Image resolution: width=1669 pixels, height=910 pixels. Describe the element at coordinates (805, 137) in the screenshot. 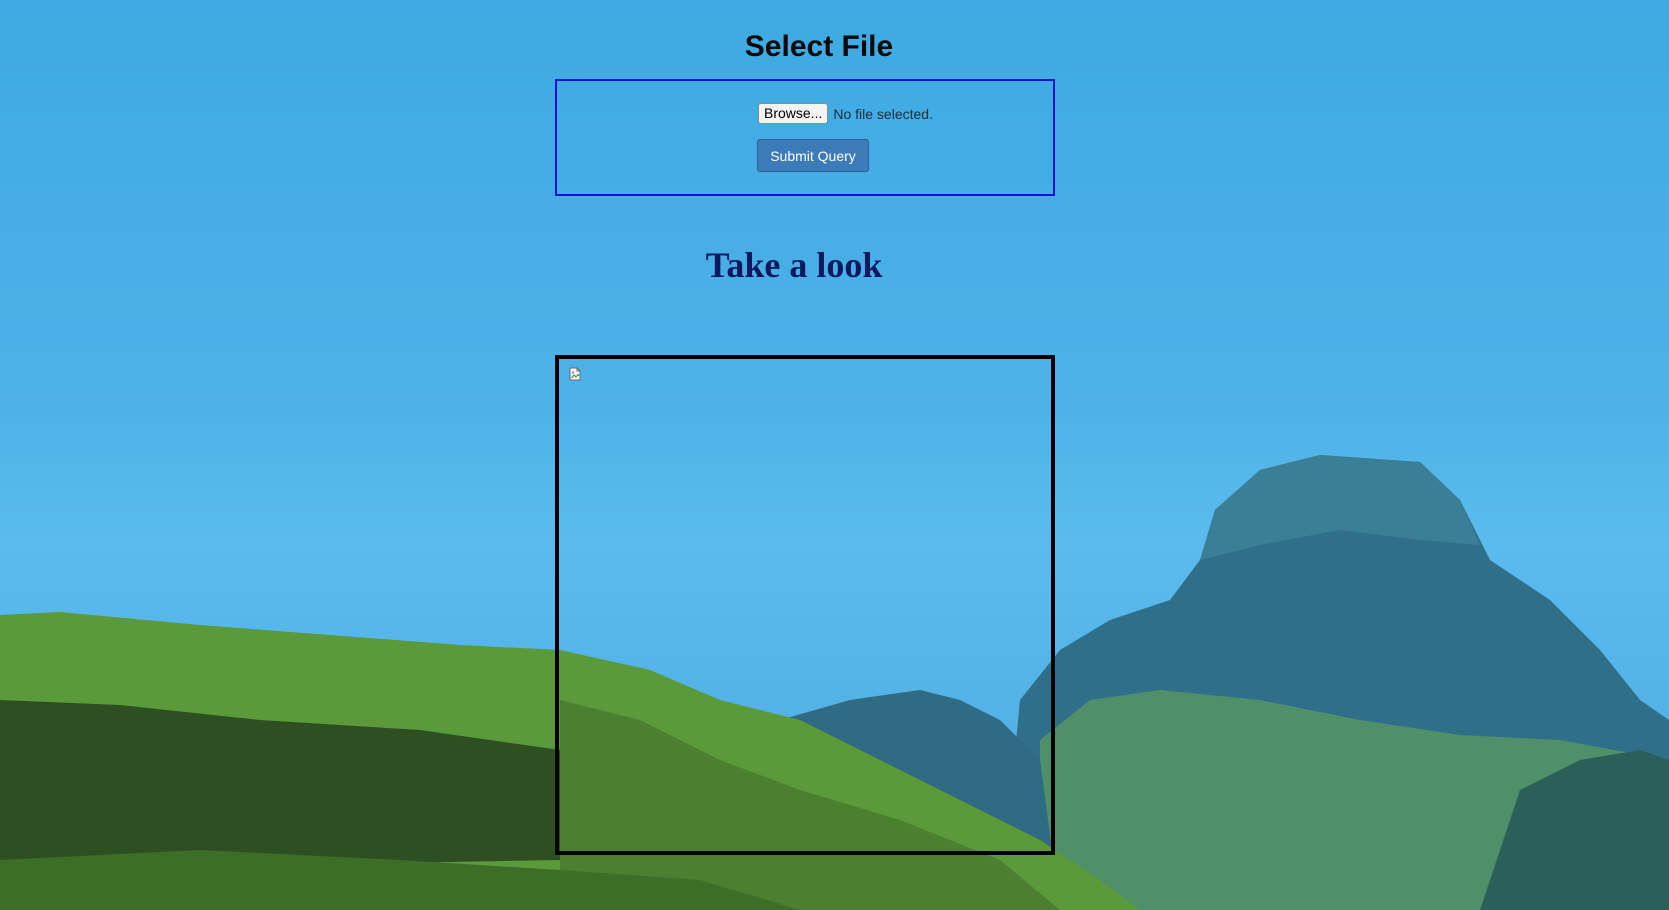

I see `file-upload-form: Browse... No file selected. Submit Query` at that location.